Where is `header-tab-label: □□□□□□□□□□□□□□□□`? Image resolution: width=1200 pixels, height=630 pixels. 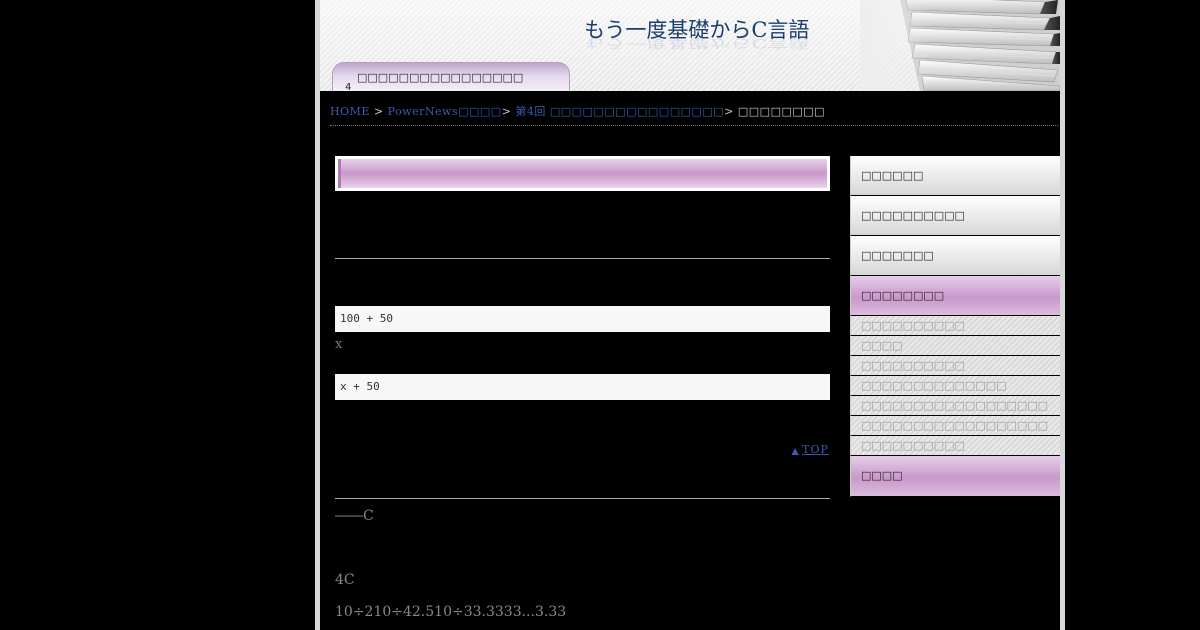
header-tab-label: □□□□□□□□□□□□□□□□ is located at coordinates (440, 77).